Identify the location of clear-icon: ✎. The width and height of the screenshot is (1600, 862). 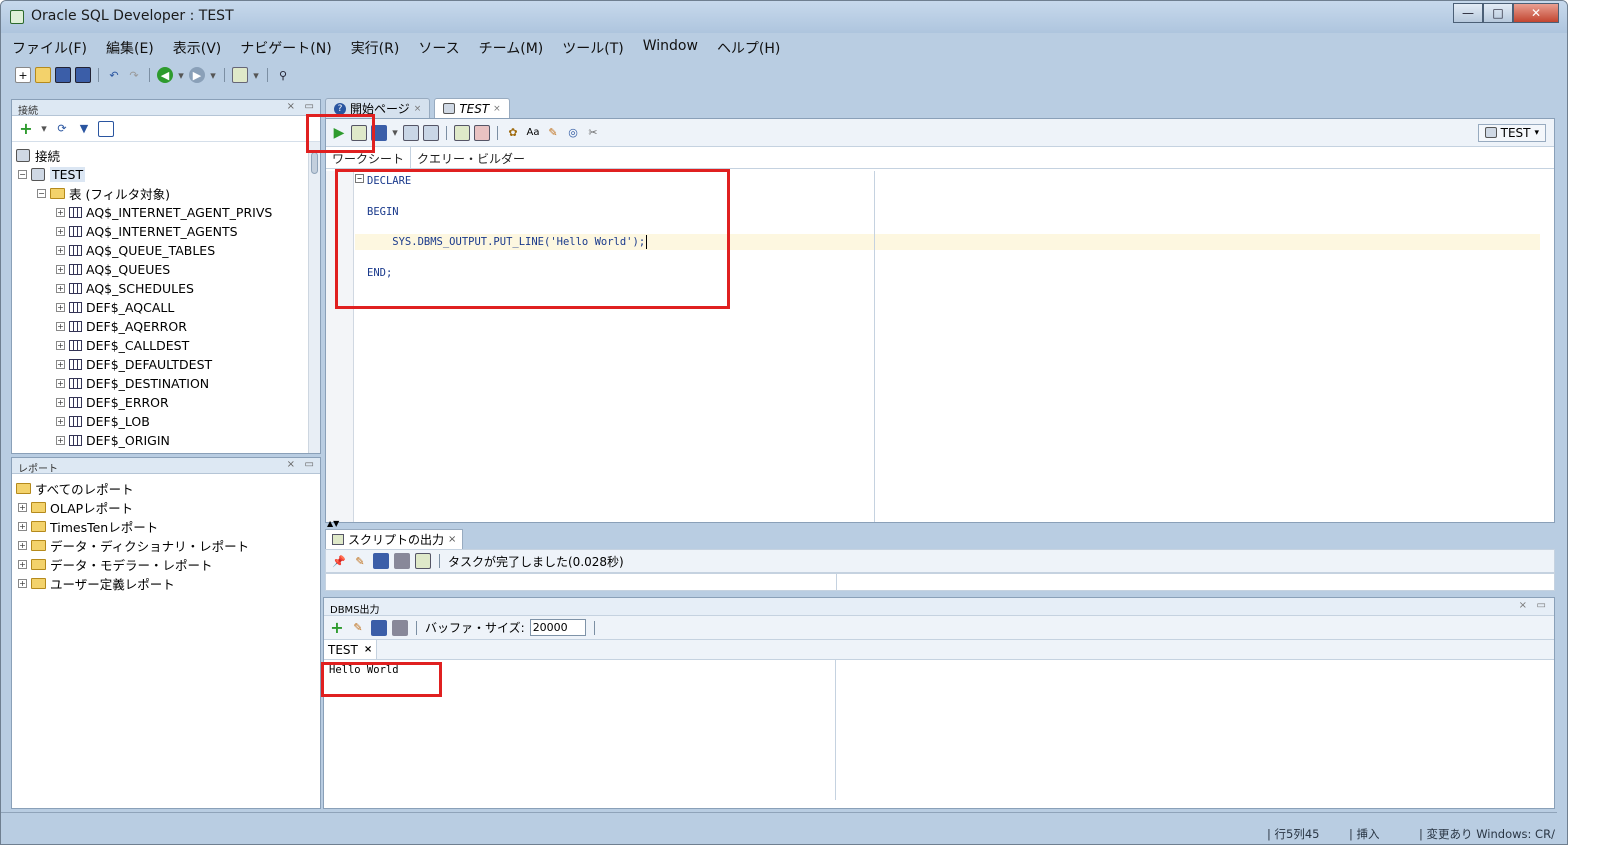
(553, 133).